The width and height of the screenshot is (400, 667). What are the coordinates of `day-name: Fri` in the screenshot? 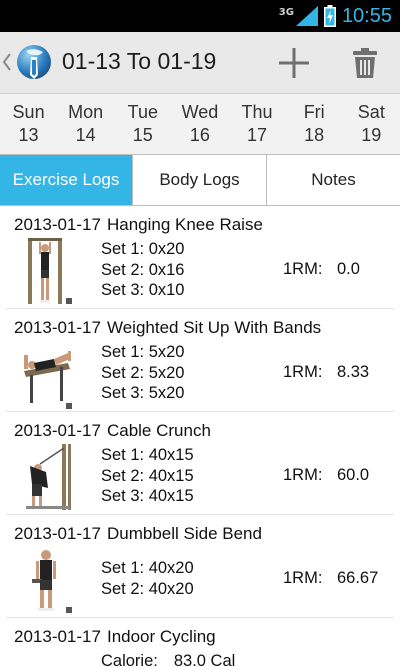 It's located at (314, 112).